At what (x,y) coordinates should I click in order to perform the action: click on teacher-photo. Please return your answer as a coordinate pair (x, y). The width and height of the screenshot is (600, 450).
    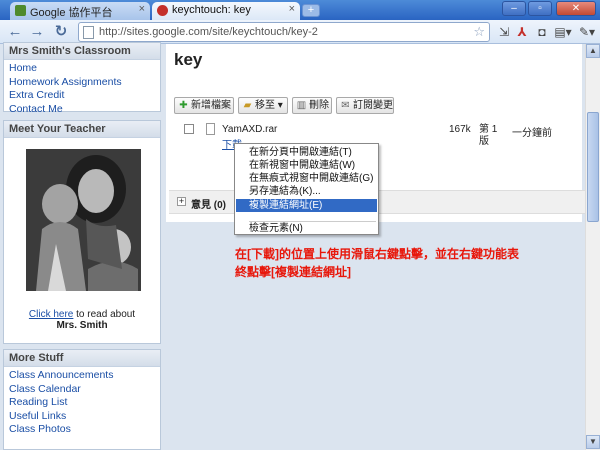
    Looking at the image, I should click on (83, 220).